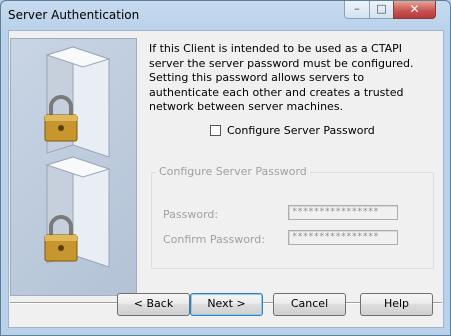 The width and height of the screenshot is (451, 336). What do you see at coordinates (191, 214) in the screenshot?
I see `password-label: Password:` at bounding box center [191, 214].